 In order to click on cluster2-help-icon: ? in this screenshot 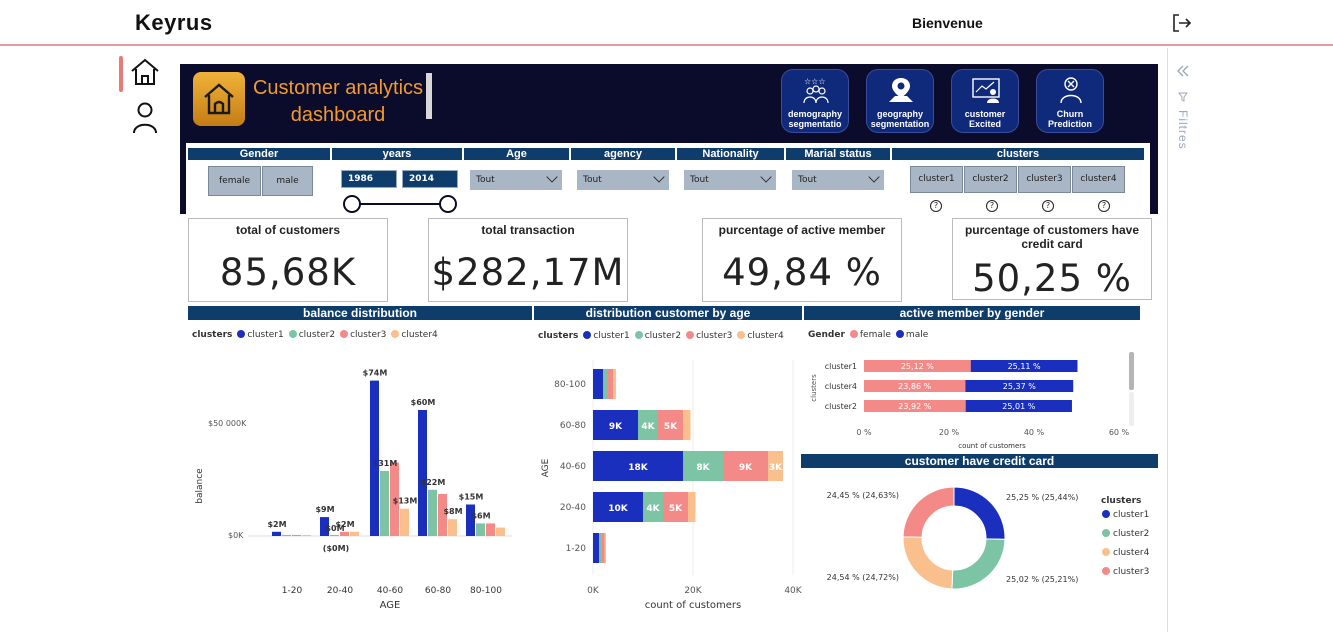, I will do `click(992, 206)`.